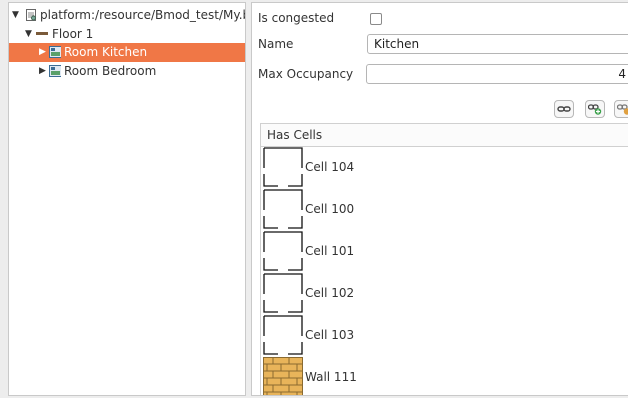 Image resolution: width=628 pixels, height=398 pixels. I want to click on add-link-button, so click(595, 109).